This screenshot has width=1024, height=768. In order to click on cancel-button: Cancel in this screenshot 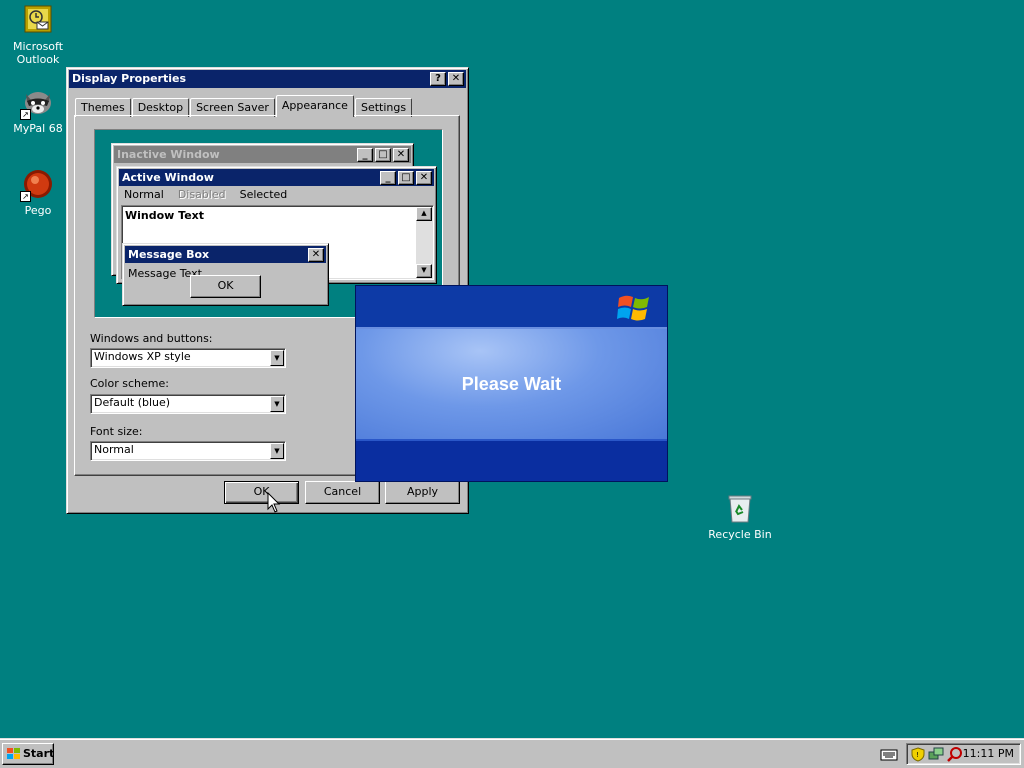, I will do `click(342, 492)`.